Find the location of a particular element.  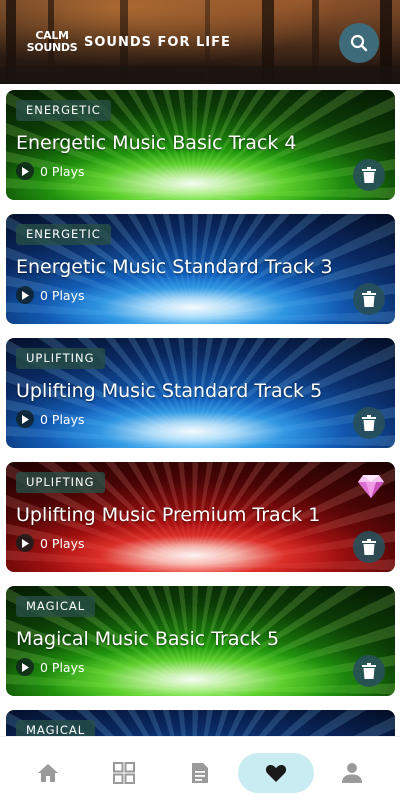

bottom-navigation is located at coordinates (200, 768).